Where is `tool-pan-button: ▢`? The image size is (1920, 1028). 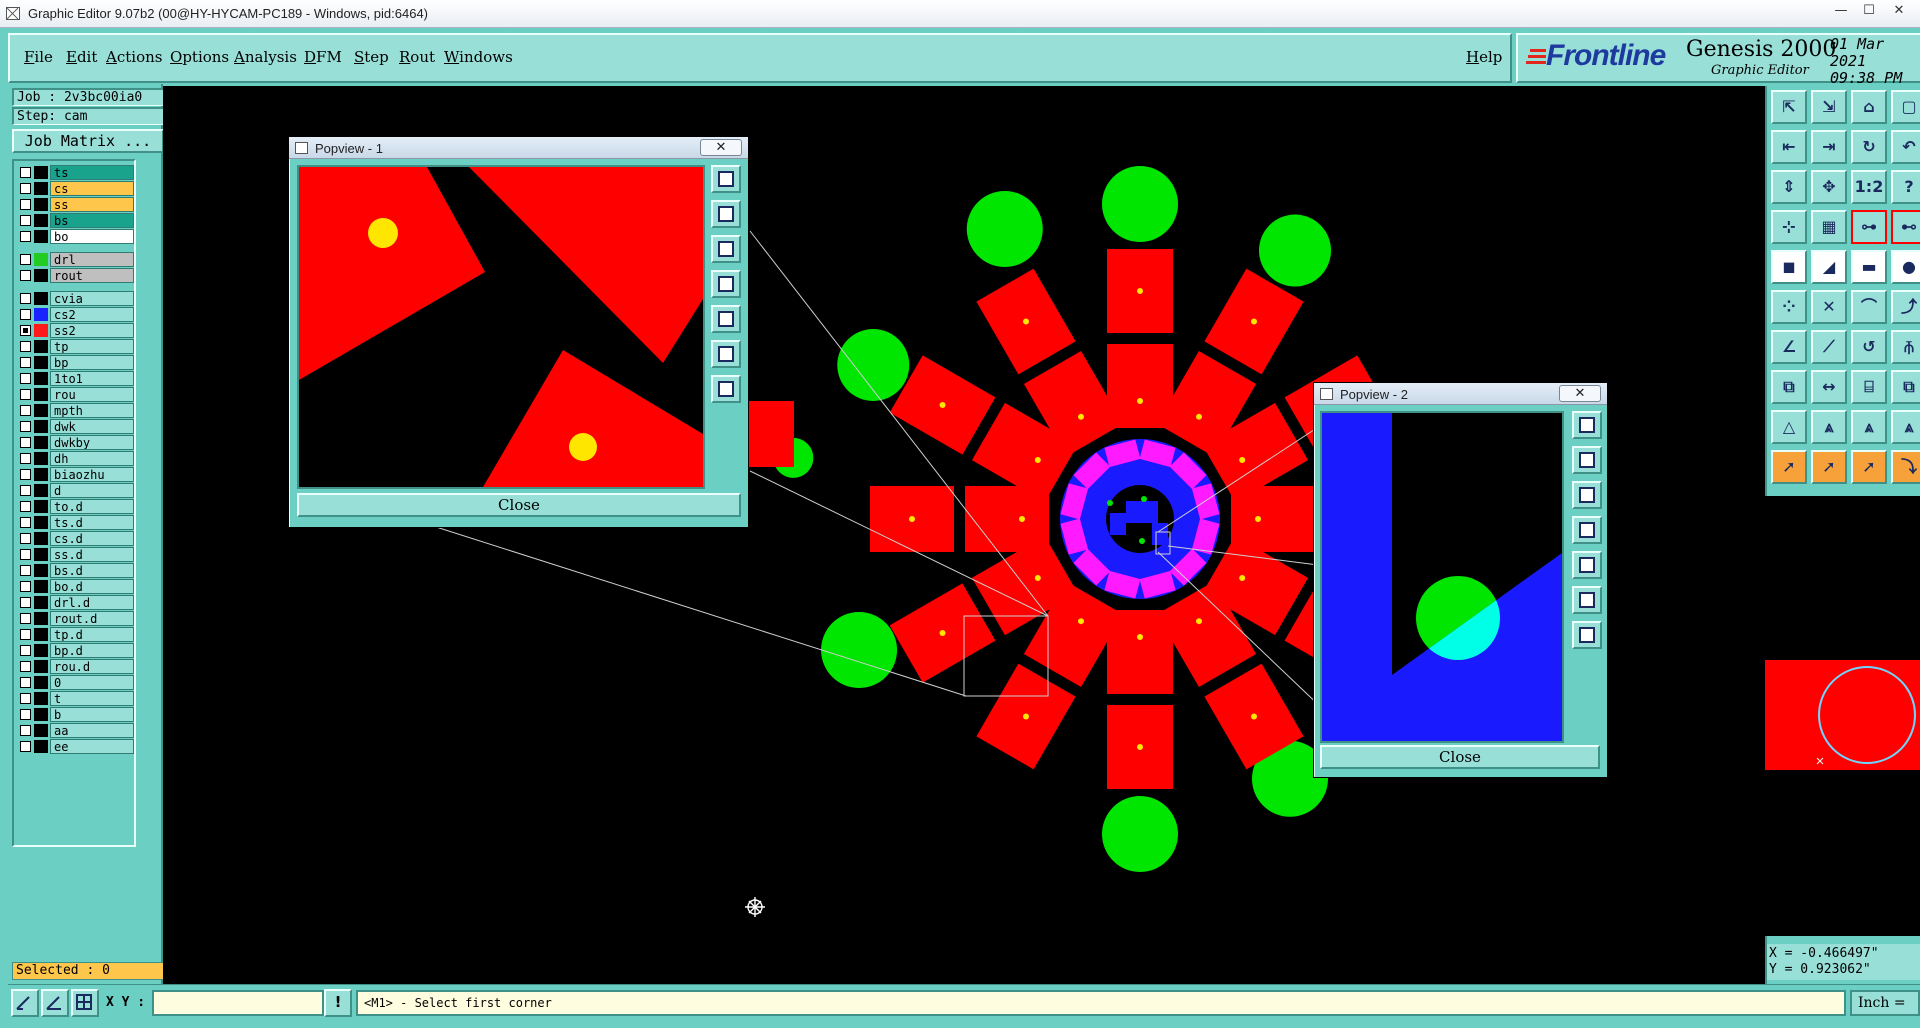
tool-pan-button: ▢ is located at coordinates (1905, 107).